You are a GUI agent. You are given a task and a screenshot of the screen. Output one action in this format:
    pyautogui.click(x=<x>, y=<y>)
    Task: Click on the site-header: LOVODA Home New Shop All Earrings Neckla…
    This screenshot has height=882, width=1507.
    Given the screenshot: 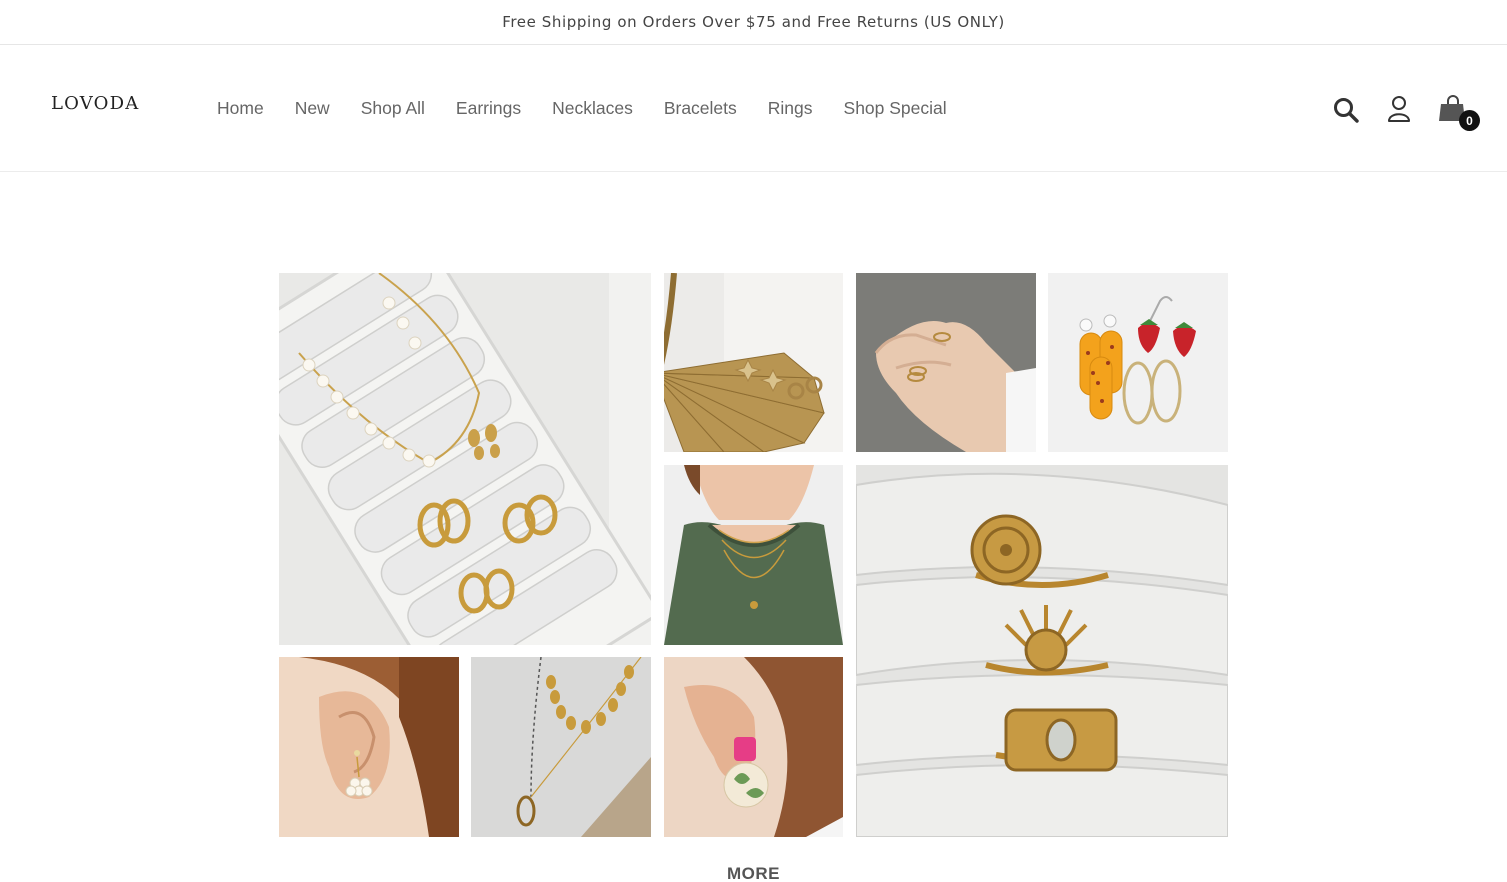 What is the action you would take?
    pyautogui.click(x=753, y=109)
    